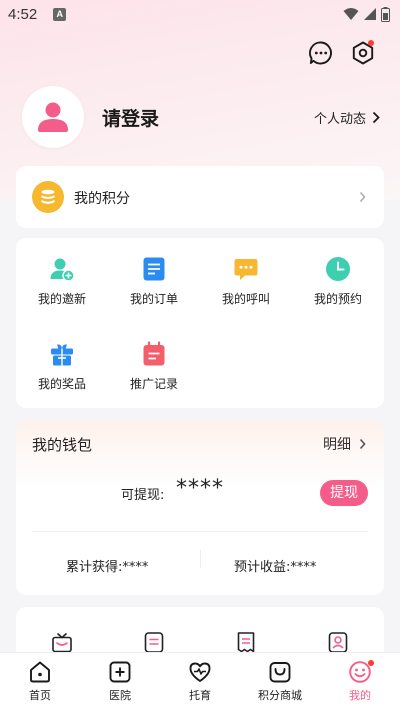  I want to click on grid-item-label: 我的呼叫, so click(245, 299).